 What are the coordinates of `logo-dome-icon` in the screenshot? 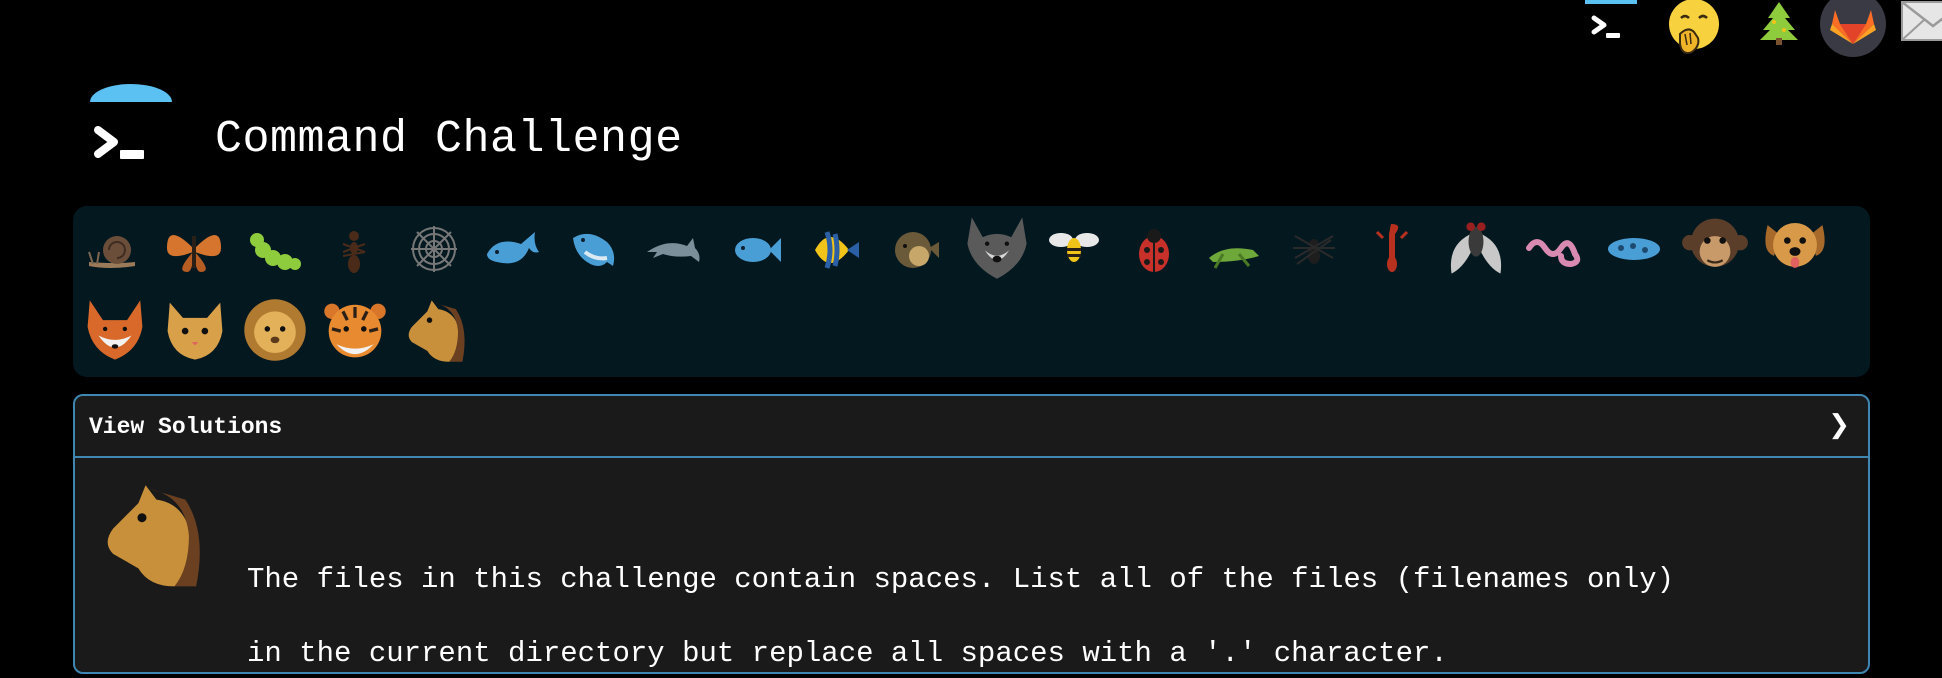 It's located at (131, 93).